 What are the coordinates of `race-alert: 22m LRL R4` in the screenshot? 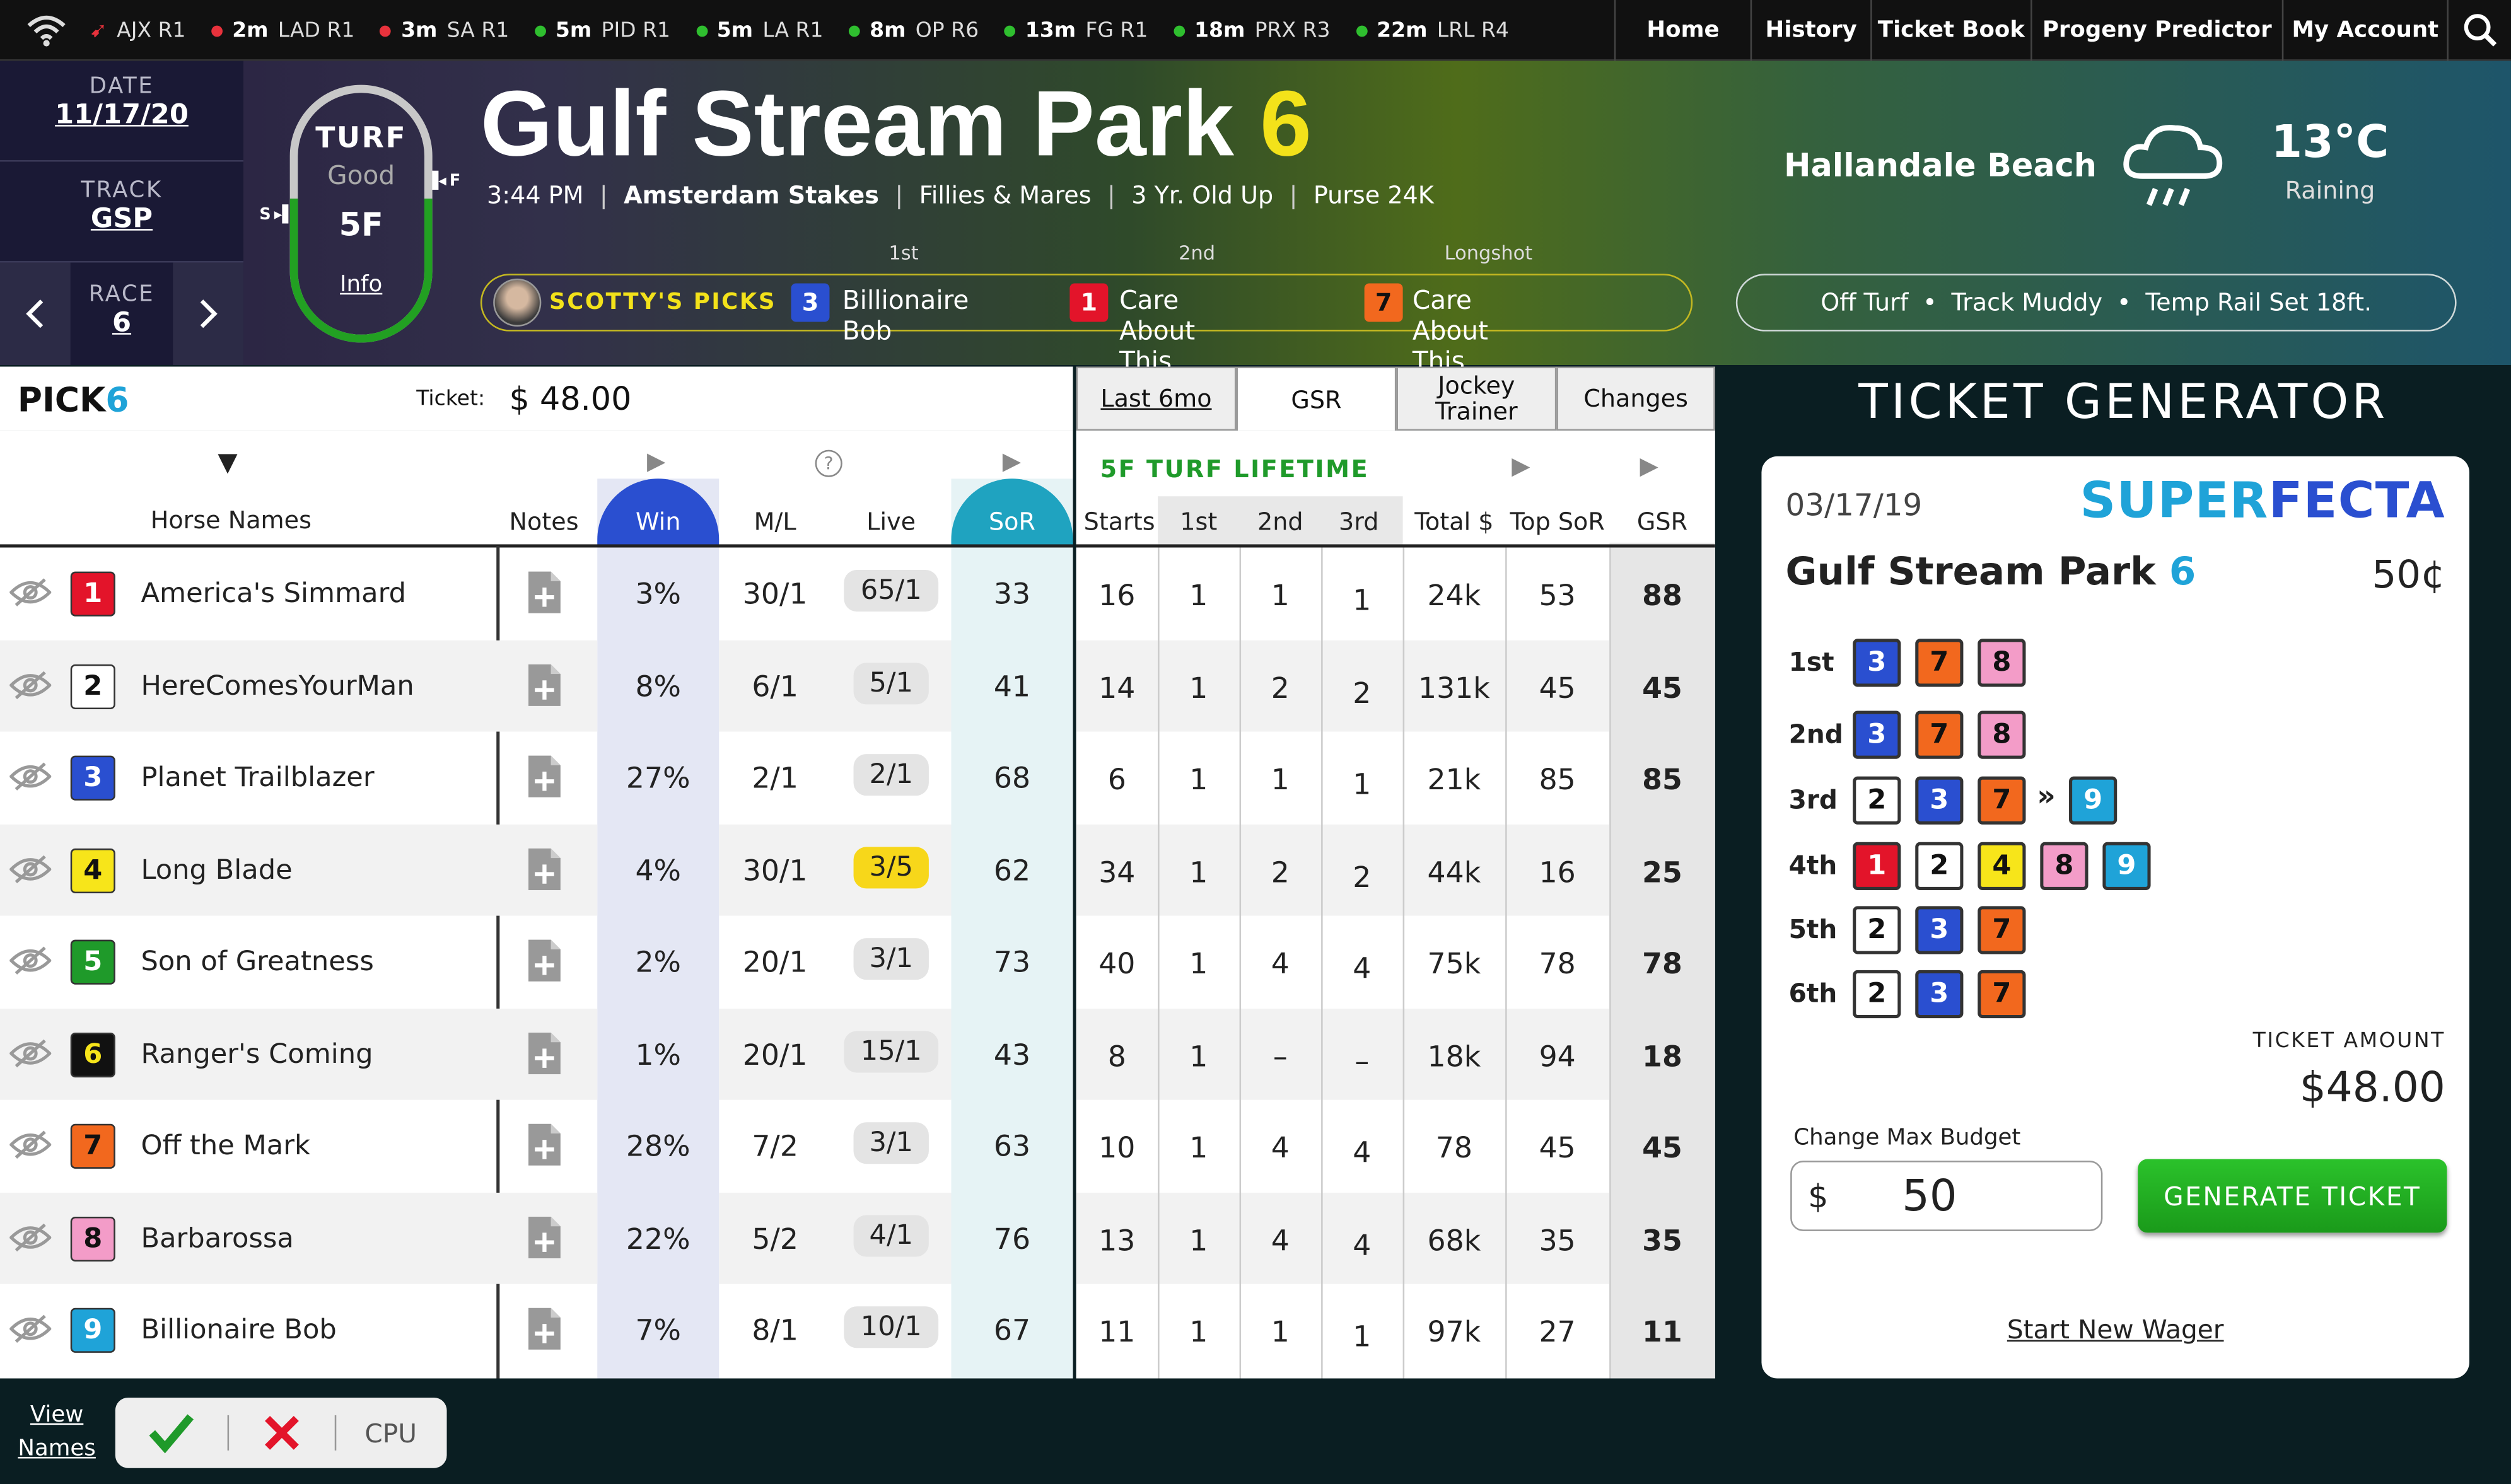 It's located at (1432, 30).